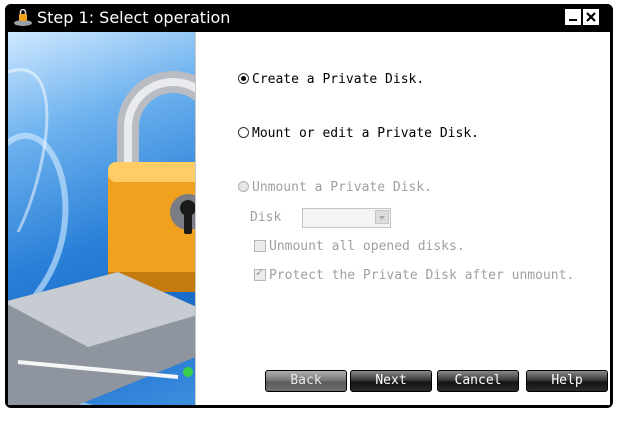 The image size is (628, 421). I want to click on option-create-disk: Create a Private Disk., so click(331, 79).